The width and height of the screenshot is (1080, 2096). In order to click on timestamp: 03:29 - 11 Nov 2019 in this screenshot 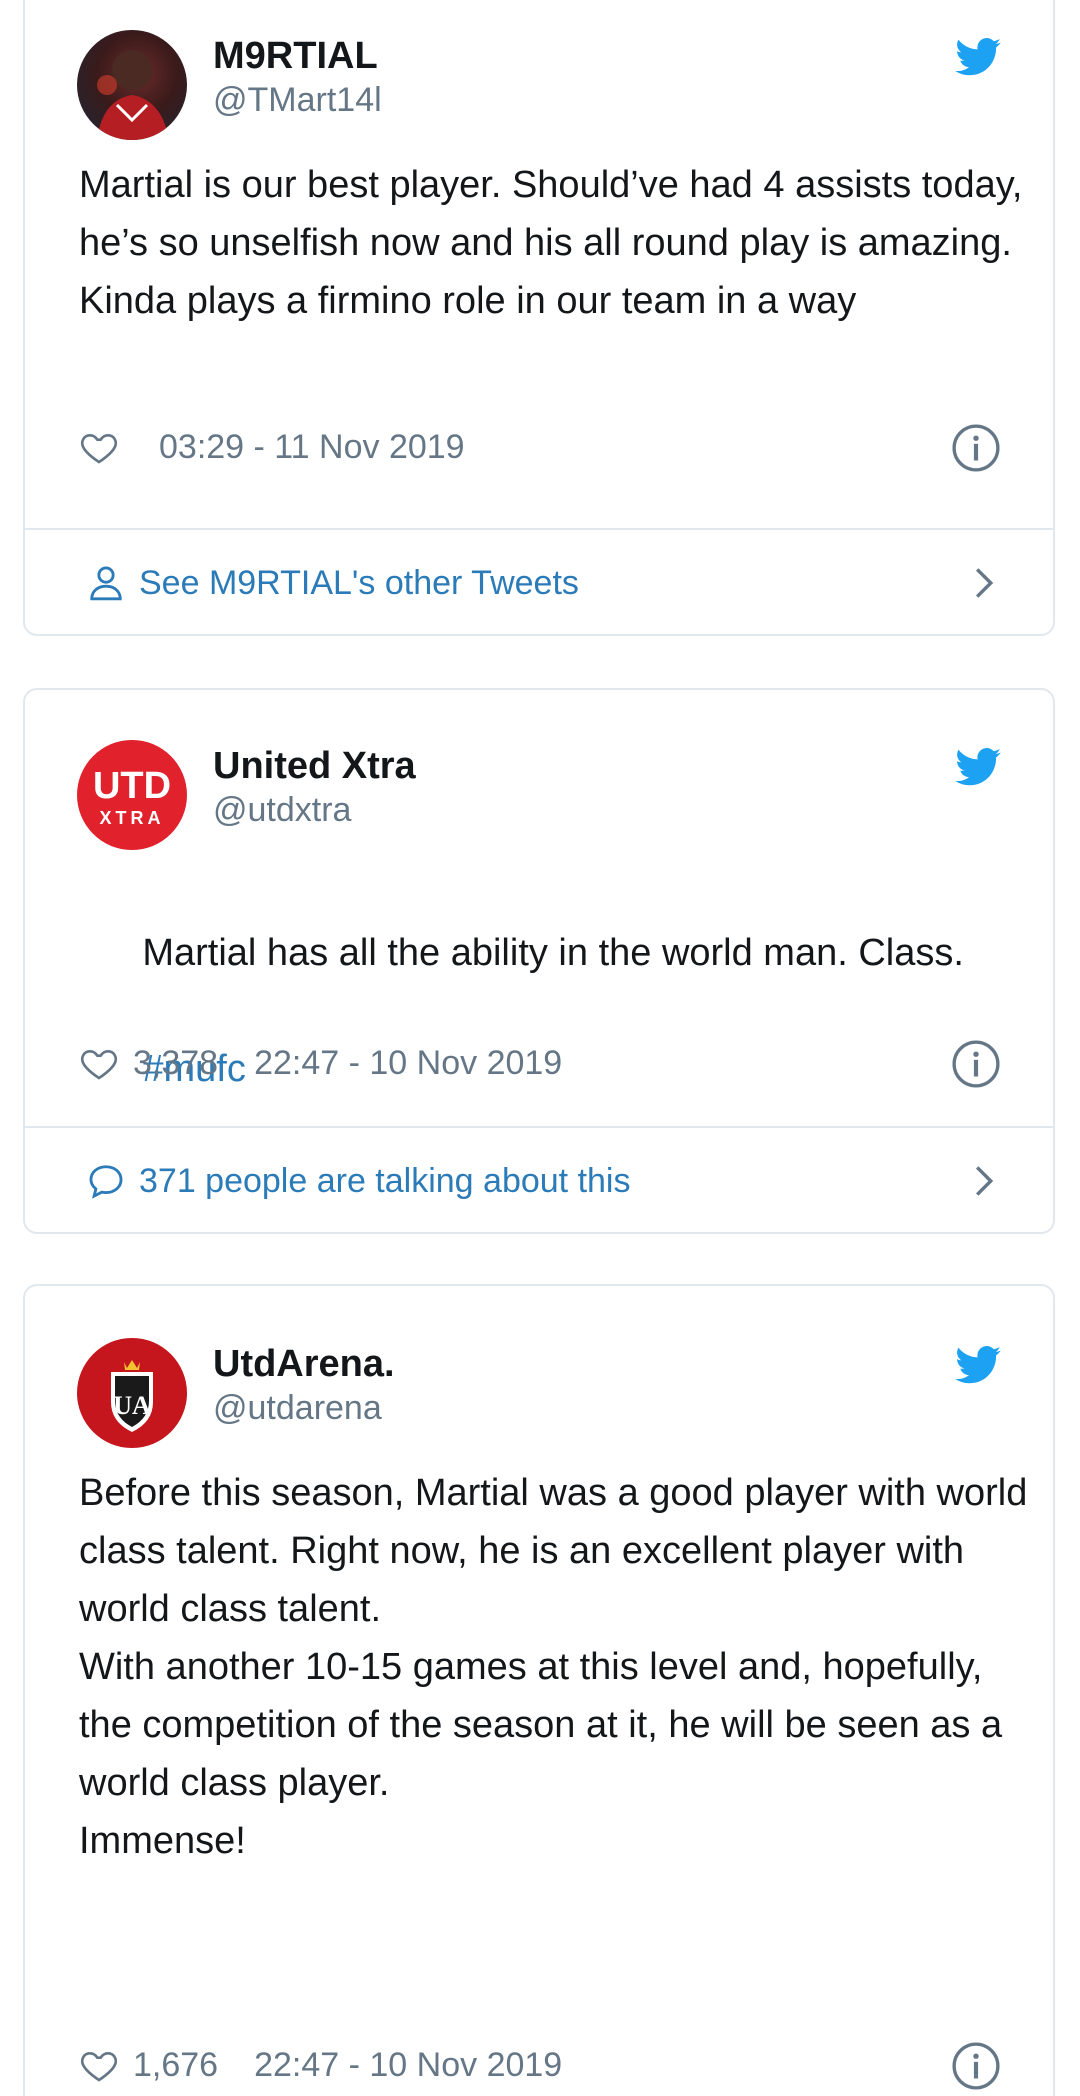, I will do `click(312, 447)`.